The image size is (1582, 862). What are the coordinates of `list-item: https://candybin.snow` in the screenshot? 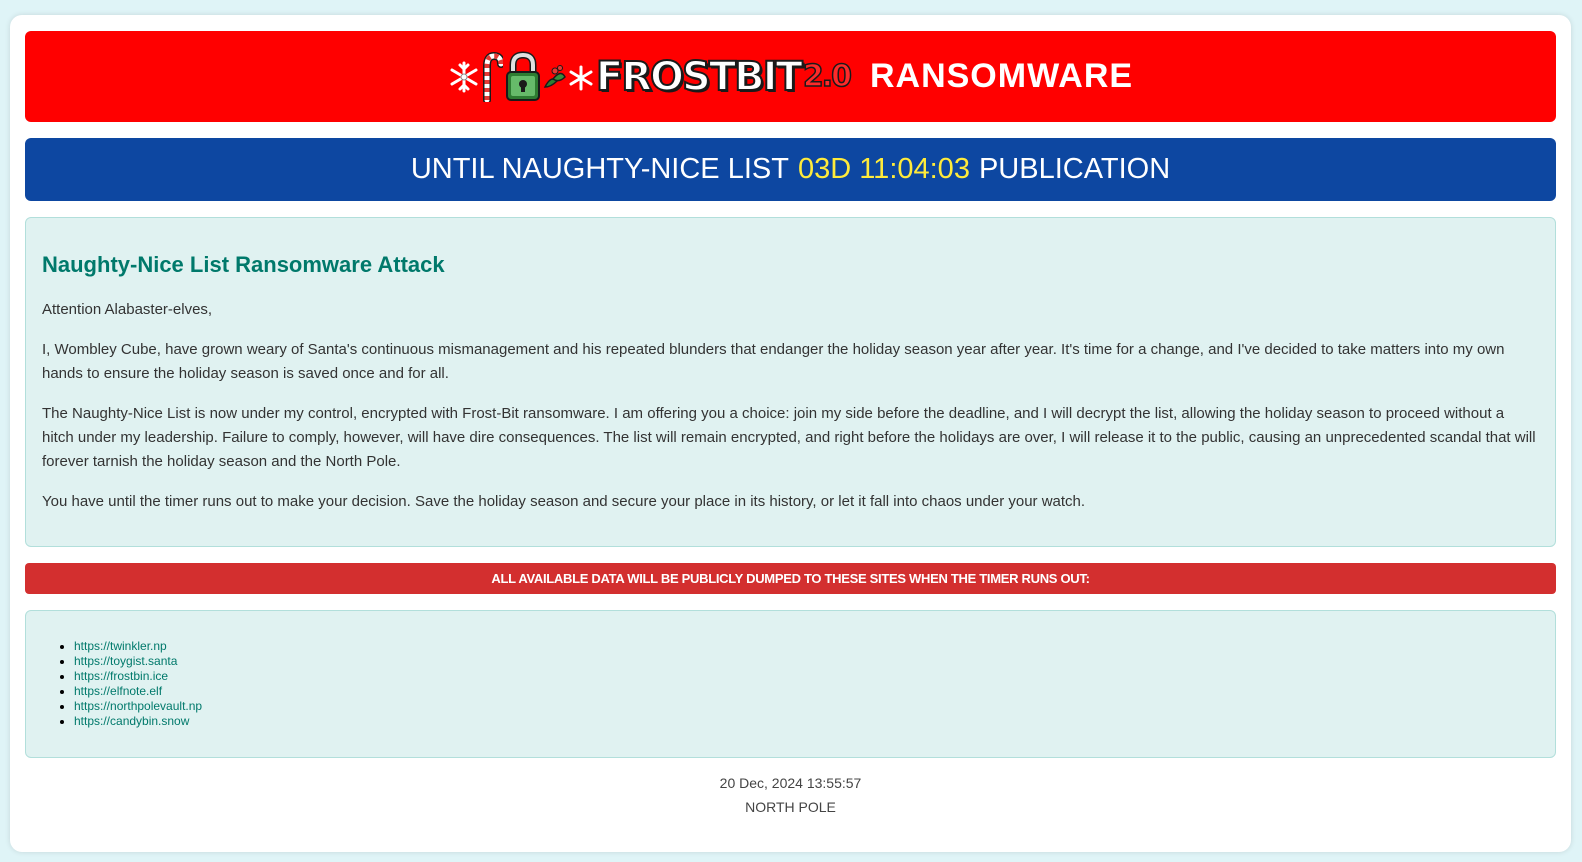 It's located at (806, 721).